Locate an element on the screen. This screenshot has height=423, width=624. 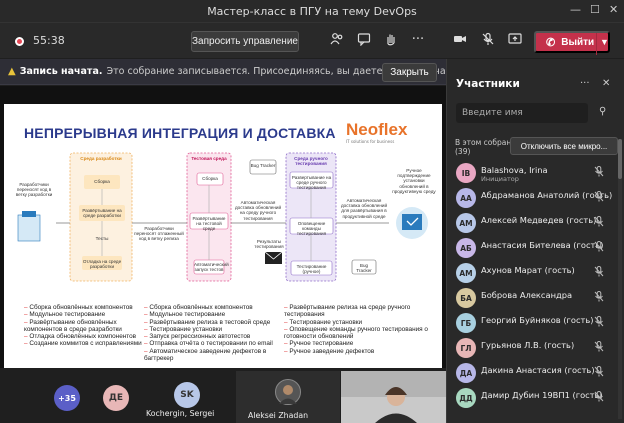
avatar: SK is located at coordinates (187, 395).